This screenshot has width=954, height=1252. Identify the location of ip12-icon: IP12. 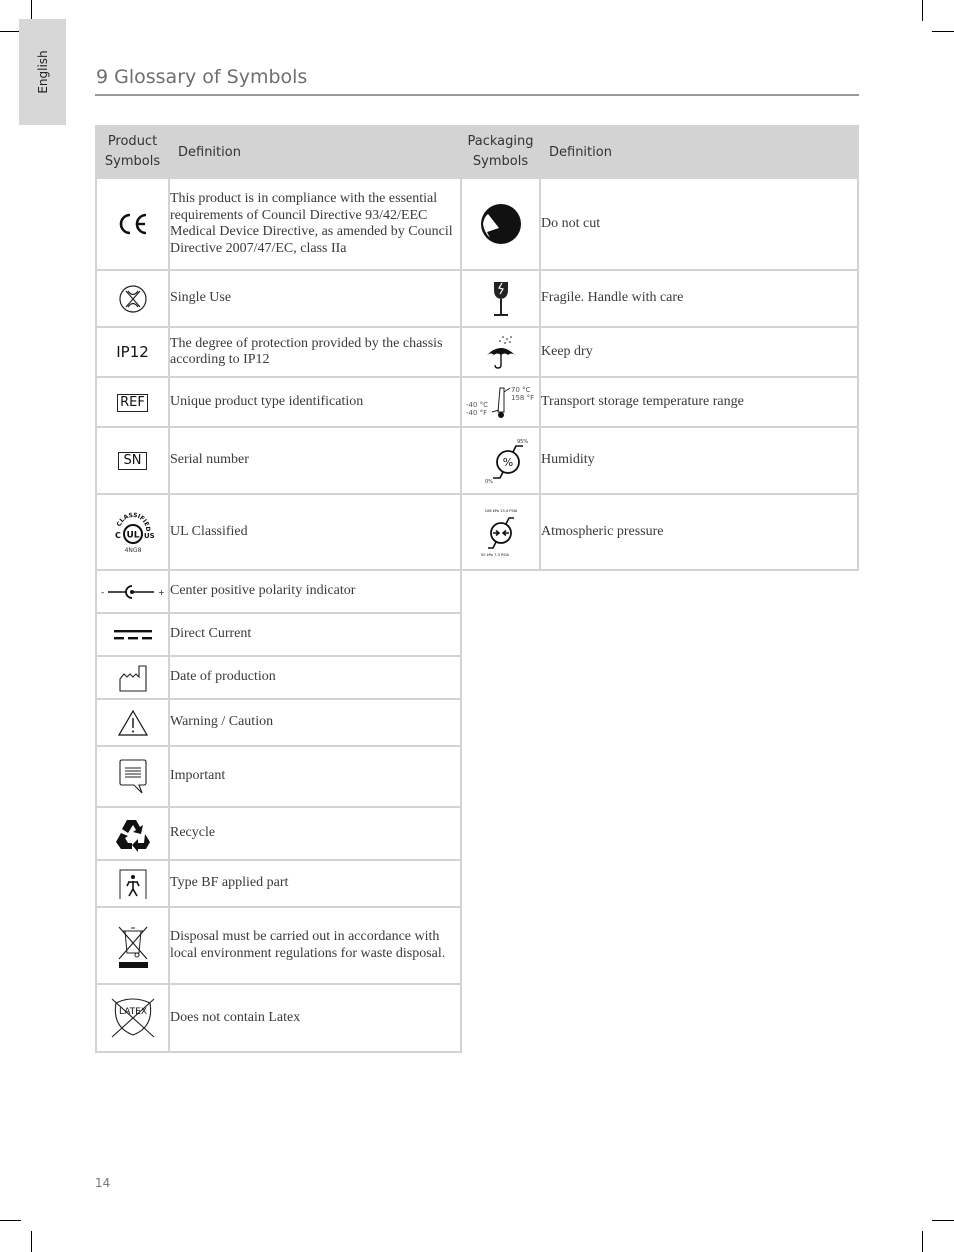
(132, 351).